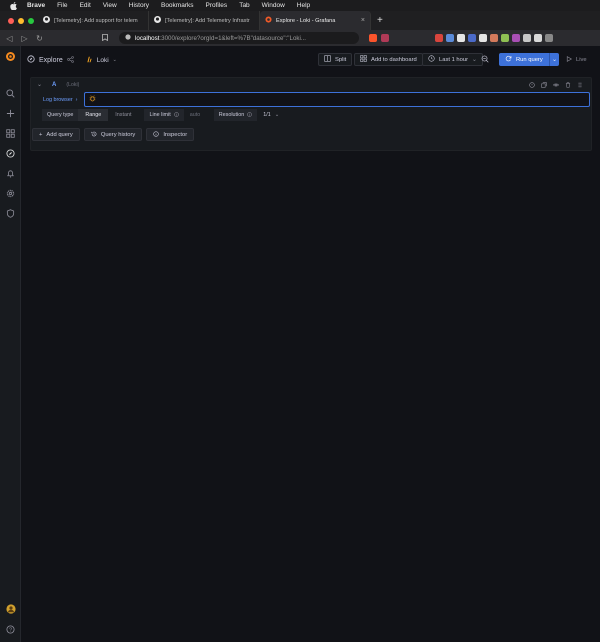 The height and width of the screenshot is (642, 600). I want to click on inspector-button: Inspector, so click(170, 134).